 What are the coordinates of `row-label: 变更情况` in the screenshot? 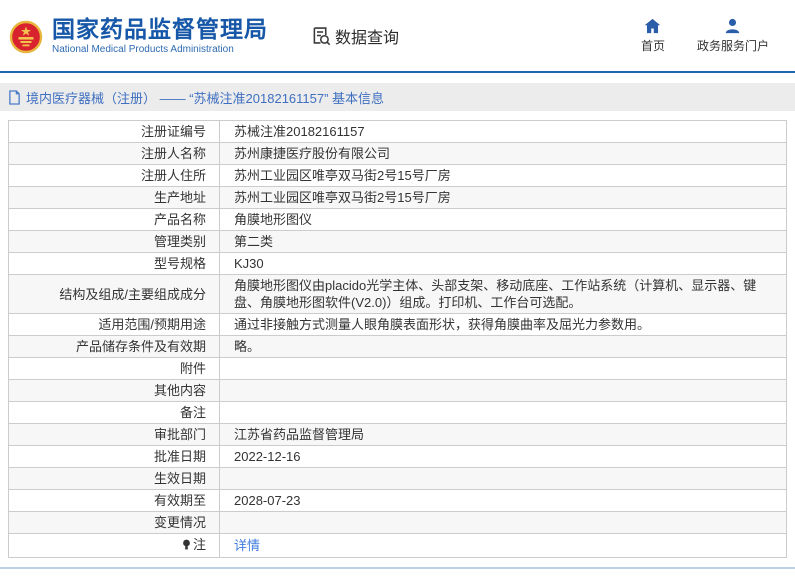 It's located at (114, 522).